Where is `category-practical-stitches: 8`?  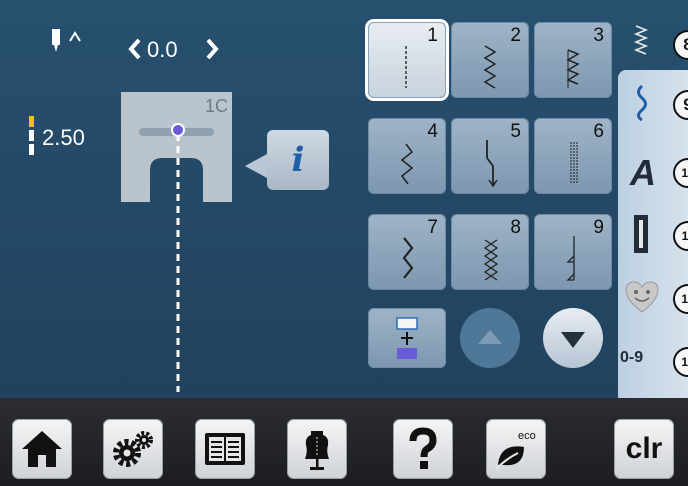
category-practical-stitches: 8 is located at coordinates (653, 43).